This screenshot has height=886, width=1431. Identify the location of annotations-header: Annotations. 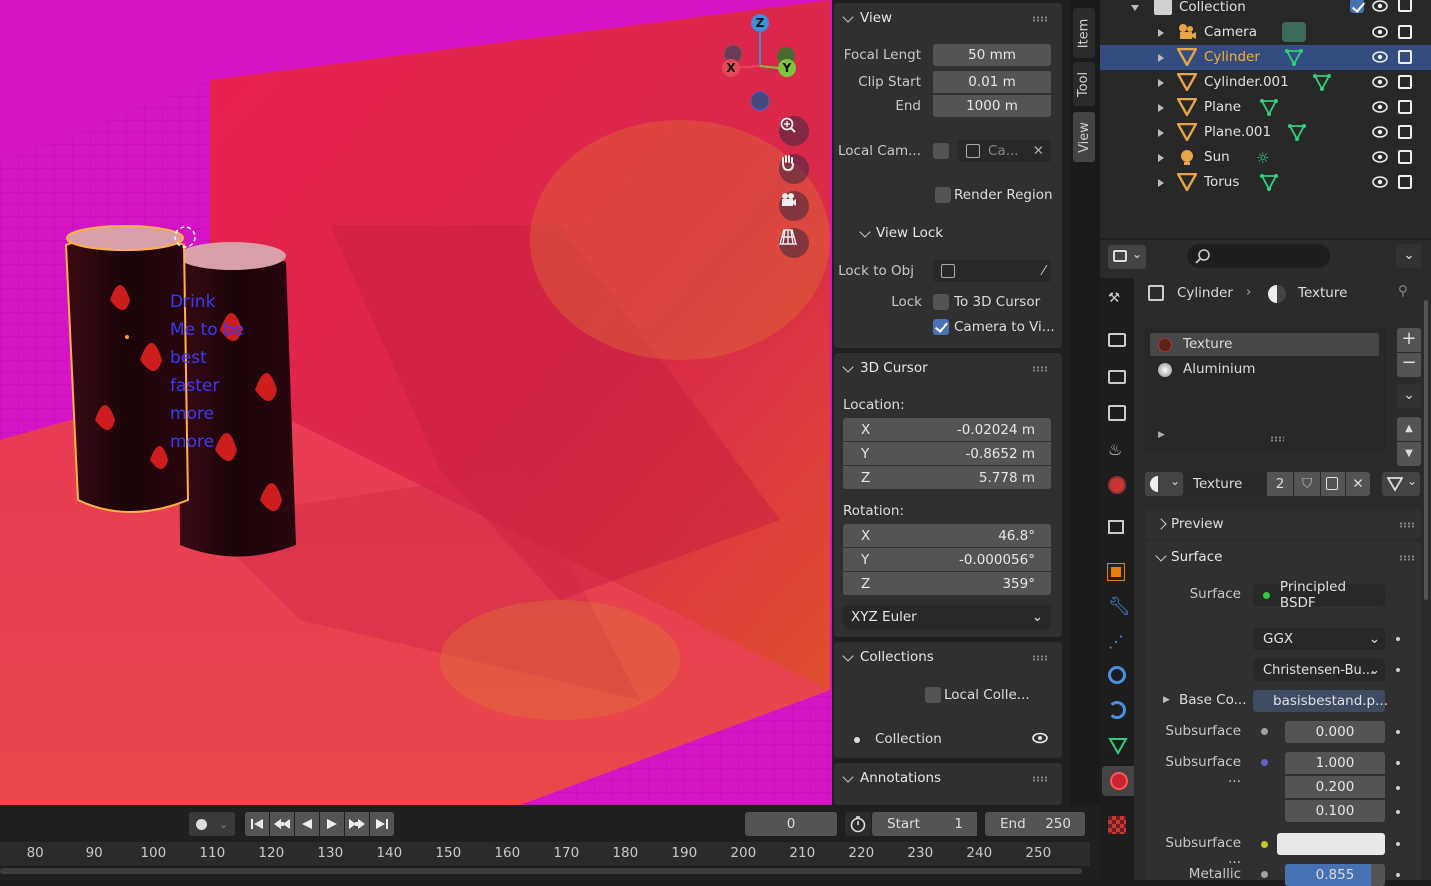
(948, 778).